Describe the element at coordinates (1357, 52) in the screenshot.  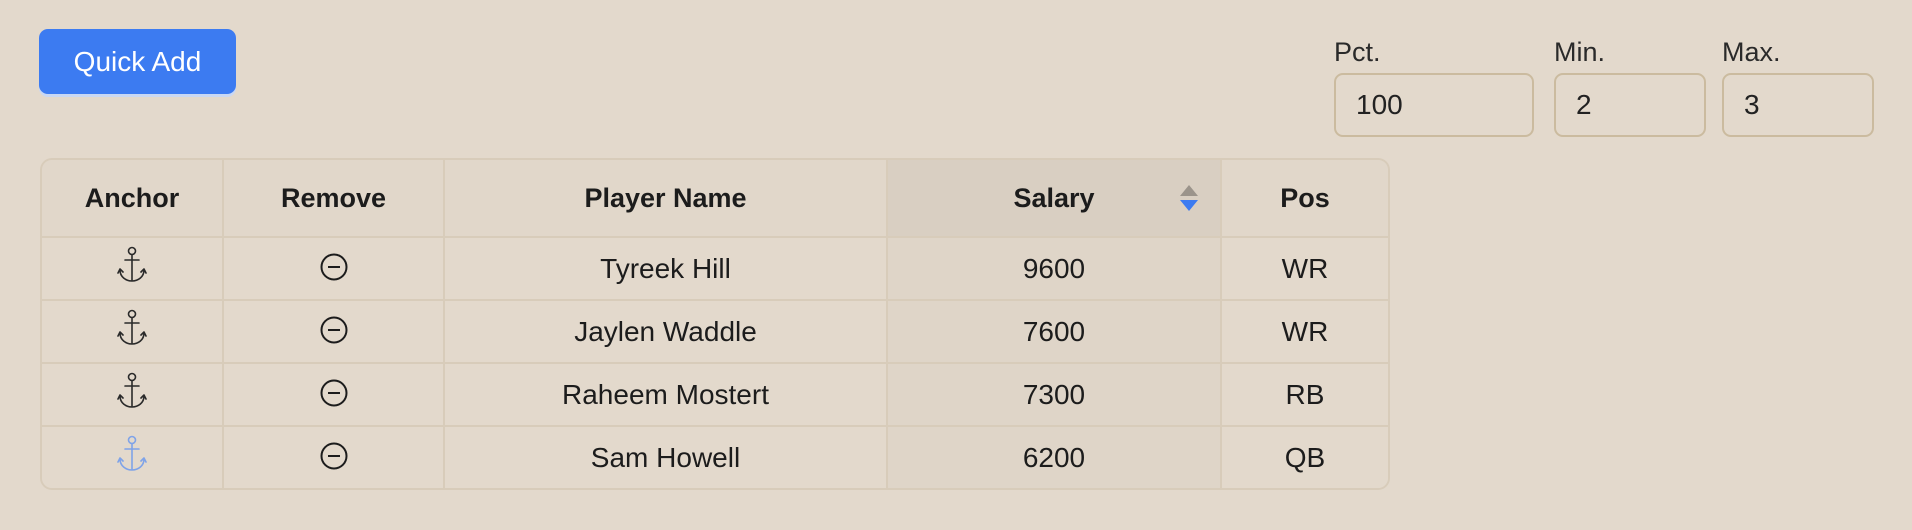
I see `pct-label: Pct.` at that location.